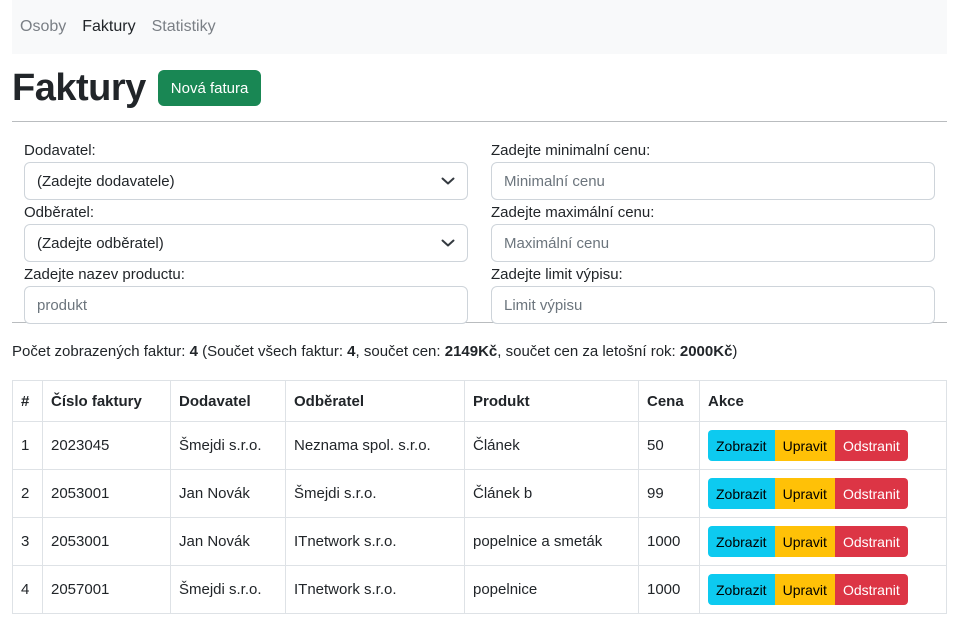  What do you see at coordinates (246, 305) in the screenshot?
I see `product-input: produkt` at bounding box center [246, 305].